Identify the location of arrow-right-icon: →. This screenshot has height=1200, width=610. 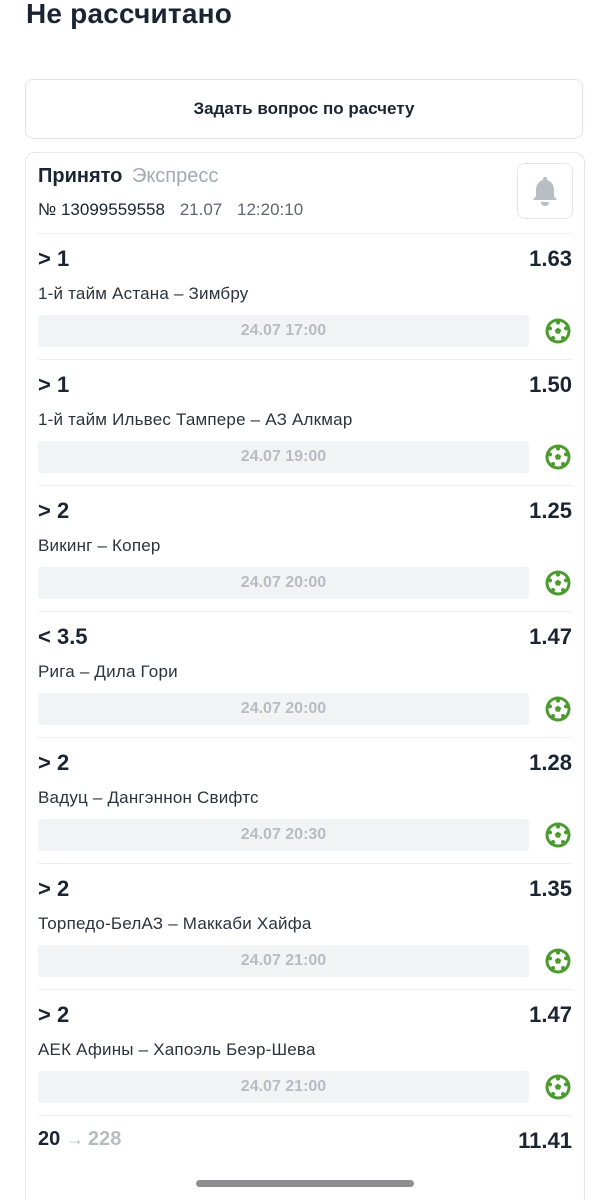
(75, 1139).